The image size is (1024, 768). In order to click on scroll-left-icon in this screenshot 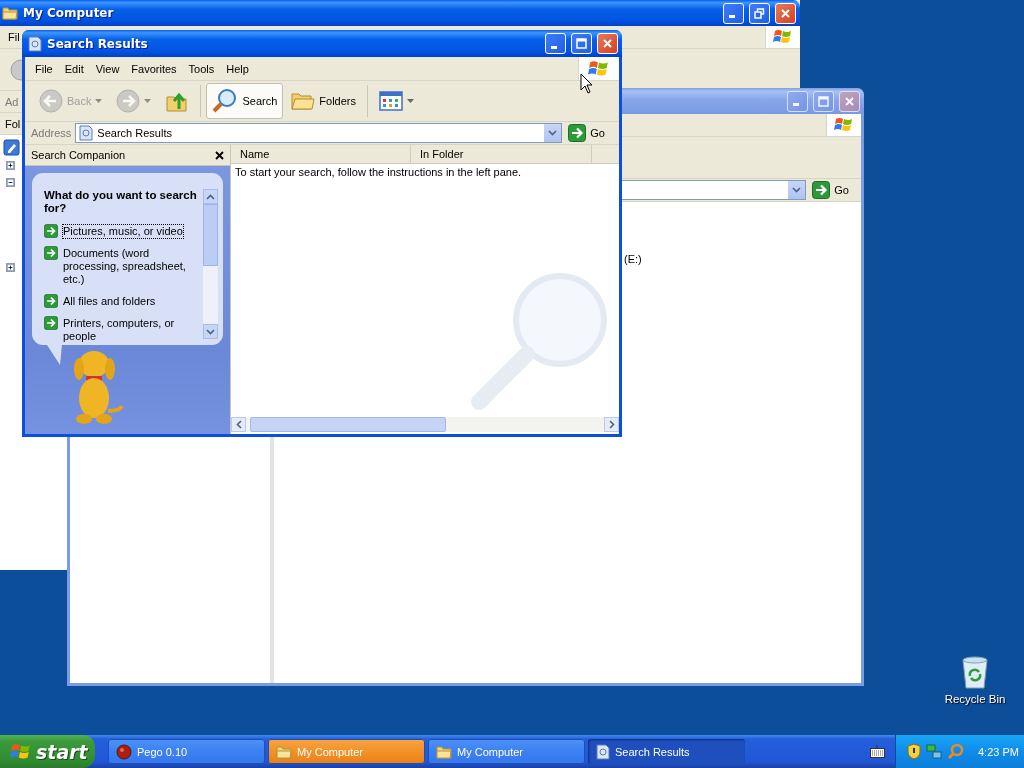, I will do `click(238, 424)`.